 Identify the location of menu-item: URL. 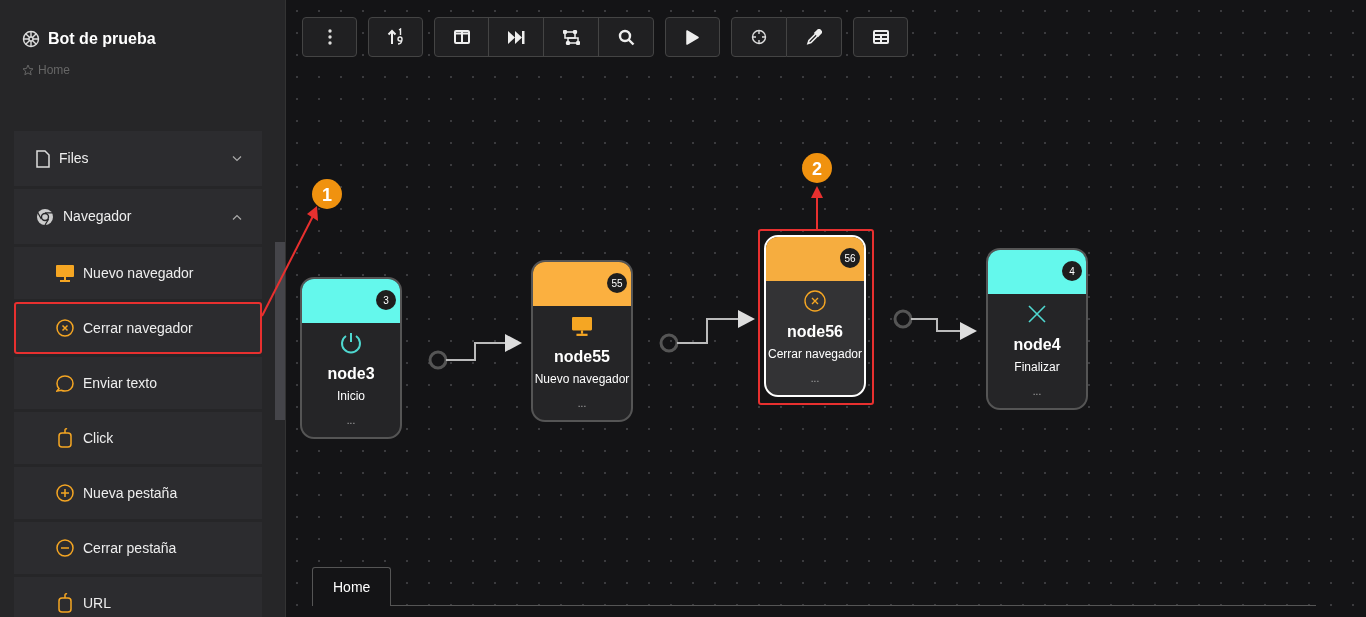
(138, 597).